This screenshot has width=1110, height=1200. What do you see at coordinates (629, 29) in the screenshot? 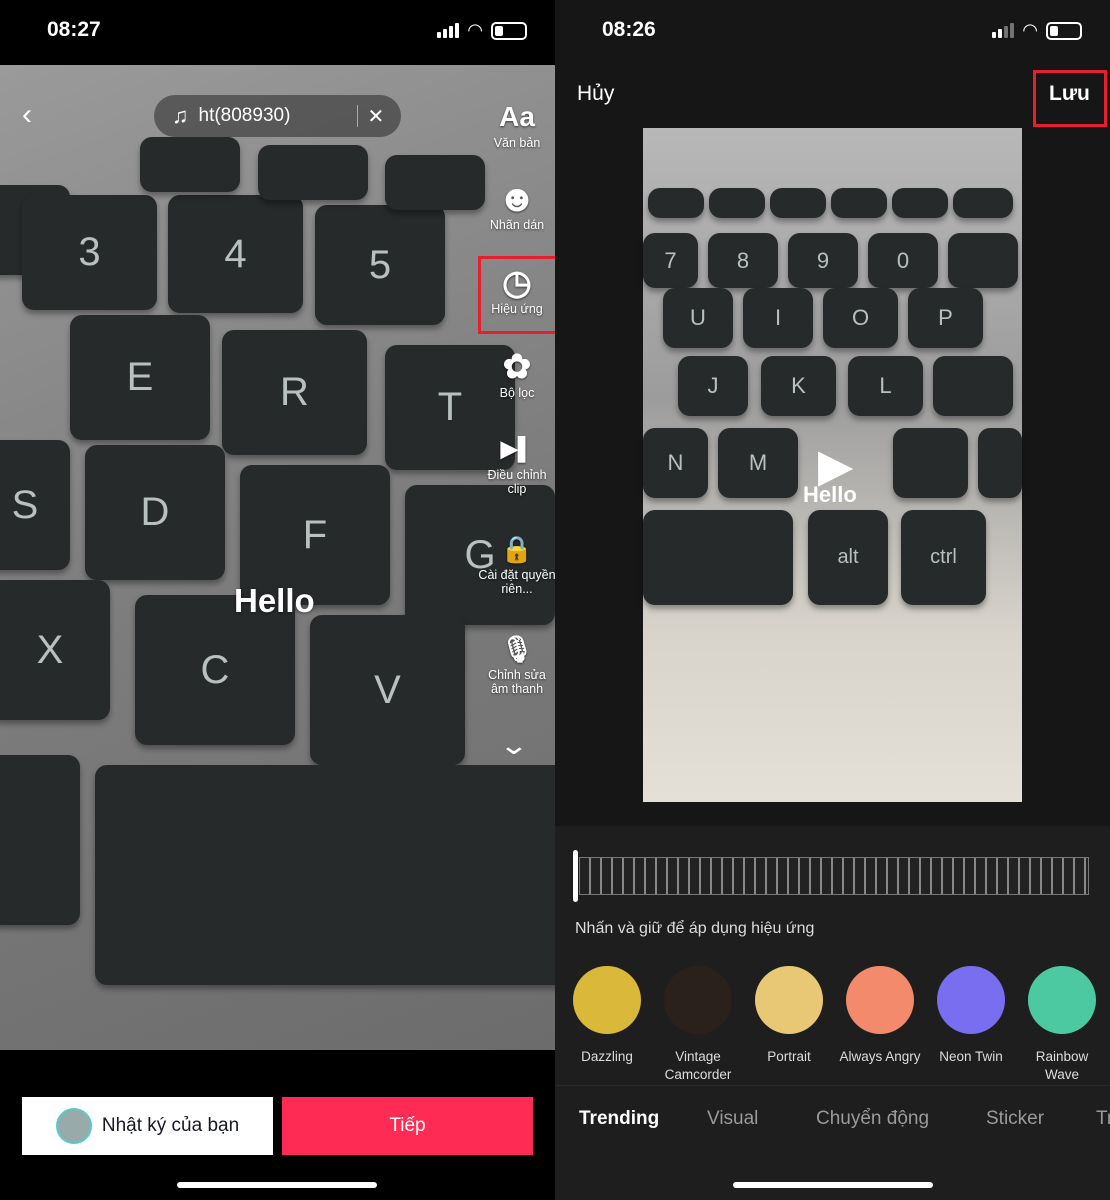
I see `status-time: 08:26` at bounding box center [629, 29].